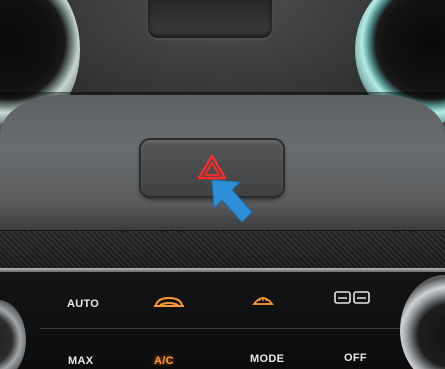 This screenshot has height=369, width=445. Describe the element at coordinates (80, 361) in the screenshot. I see `max-button: MAX` at that location.